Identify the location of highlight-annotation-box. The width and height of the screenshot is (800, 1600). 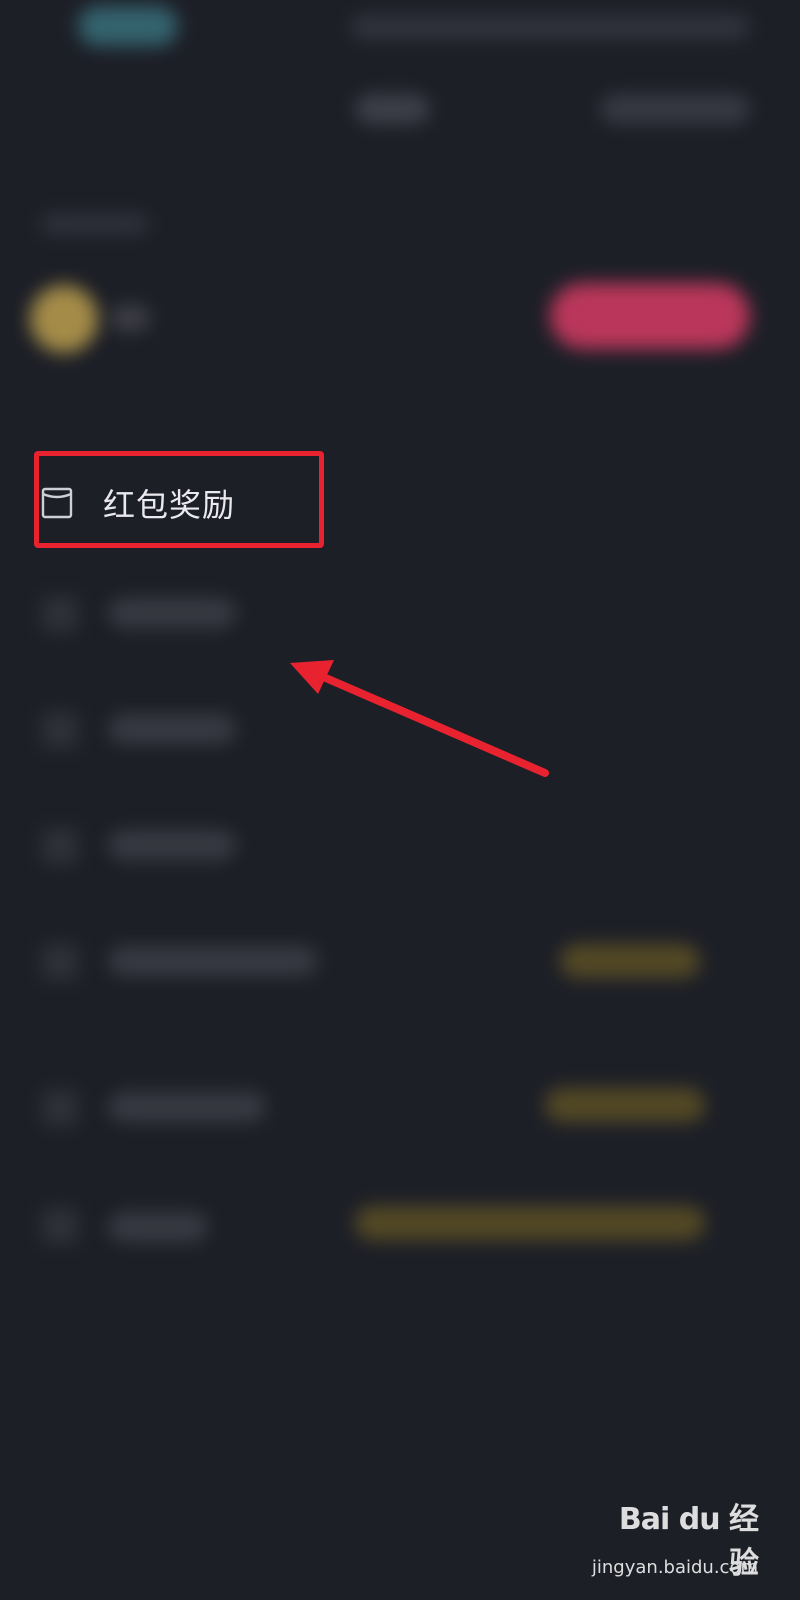
(179, 499).